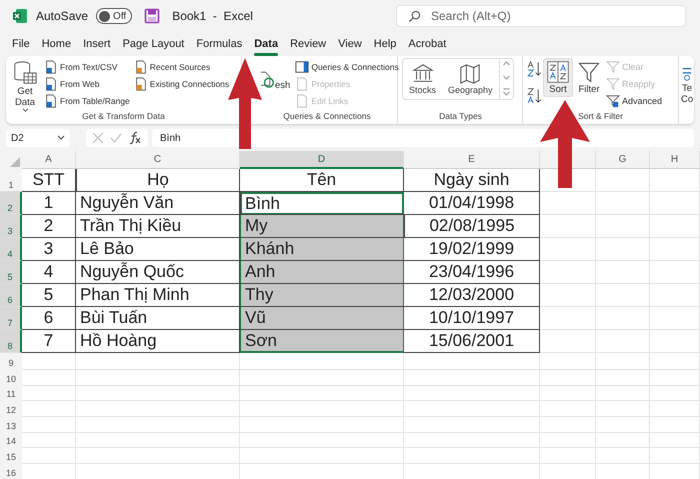  What do you see at coordinates (158, 160) in the screenshot?
I see `column-header: C` at bounding box center [158, 160].